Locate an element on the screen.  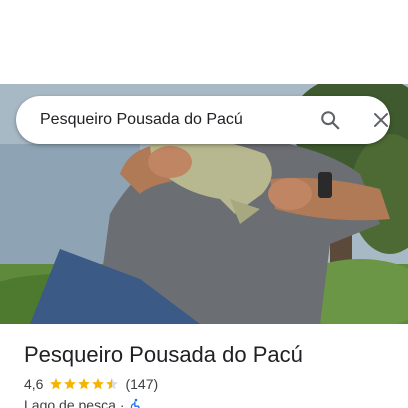
wheelchair-accessible-icon is located at coordinates (136, 403).